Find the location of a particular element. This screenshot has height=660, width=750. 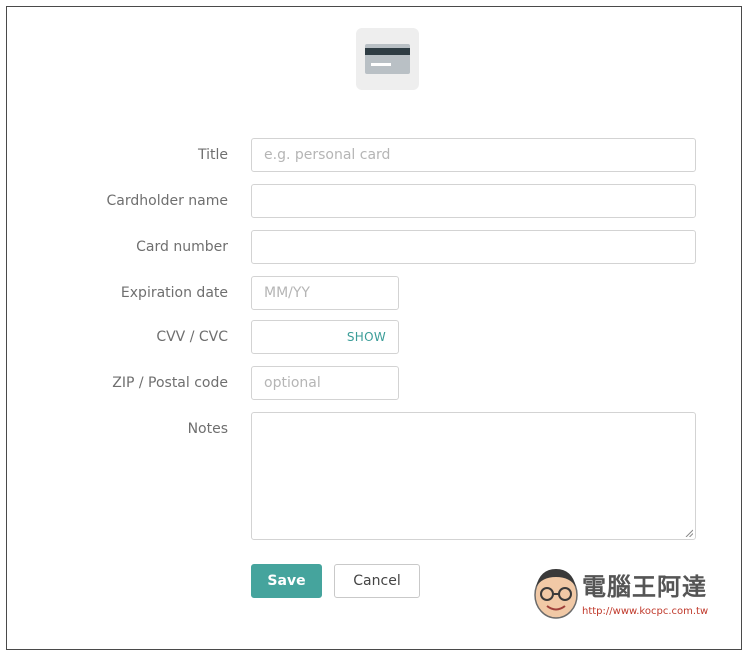

zip-placeholder: optional is located at coordinates (292, 383).